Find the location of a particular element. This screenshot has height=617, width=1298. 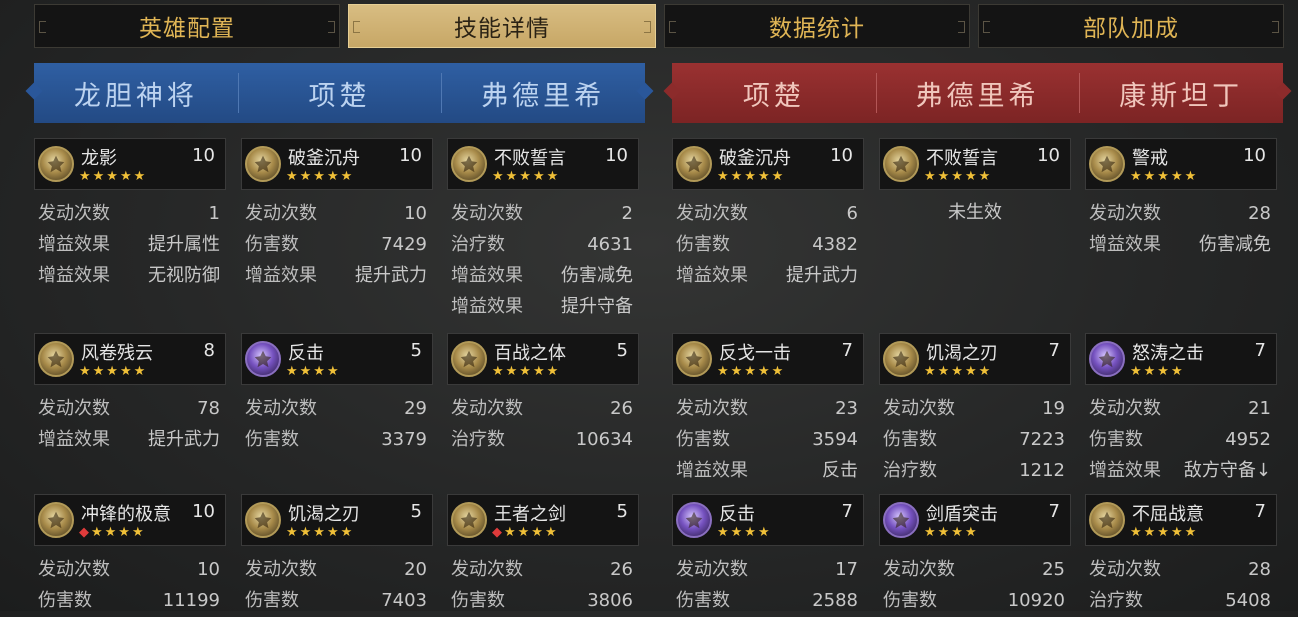

skill-header: 怒涛之击 7 ★★★★ is located at coordinates (1181, 359).